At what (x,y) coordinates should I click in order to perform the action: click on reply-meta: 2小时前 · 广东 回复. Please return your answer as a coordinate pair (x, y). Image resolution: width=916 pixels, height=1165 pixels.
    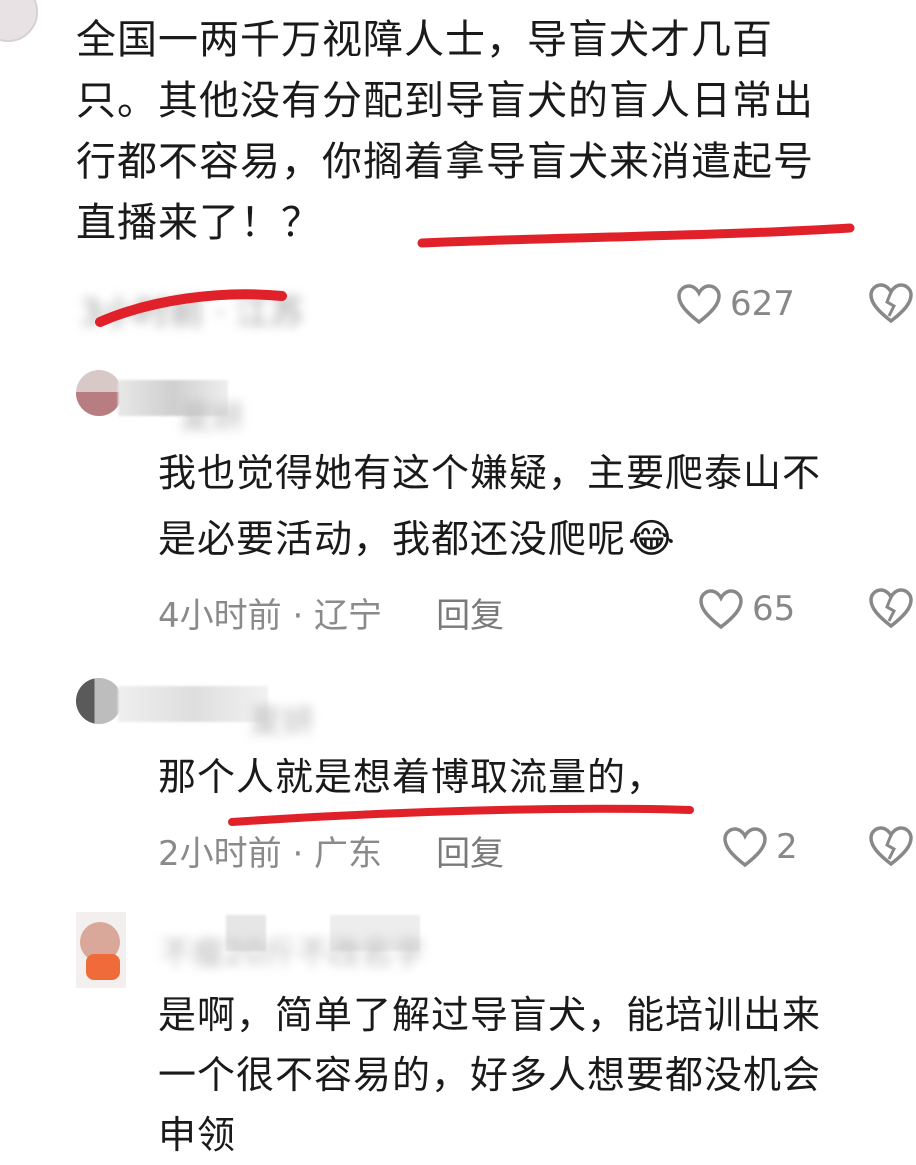
    Looking at the image, I should click on (331, 850).